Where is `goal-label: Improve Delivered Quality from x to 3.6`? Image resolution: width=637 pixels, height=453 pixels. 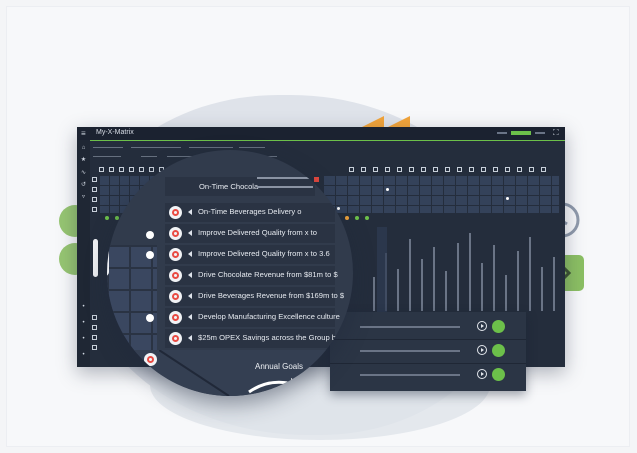
goal-label: Improve Delivered Quality from x to 3.6 is located at coordinates (264, 253).